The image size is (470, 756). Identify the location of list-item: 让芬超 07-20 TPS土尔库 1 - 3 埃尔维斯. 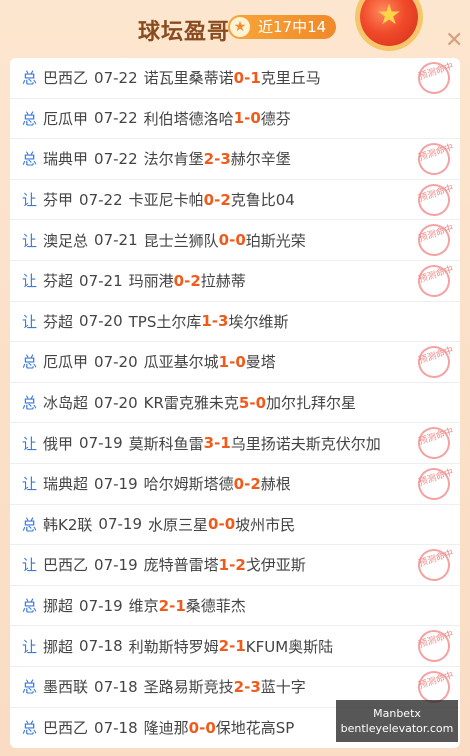
(235, 322).